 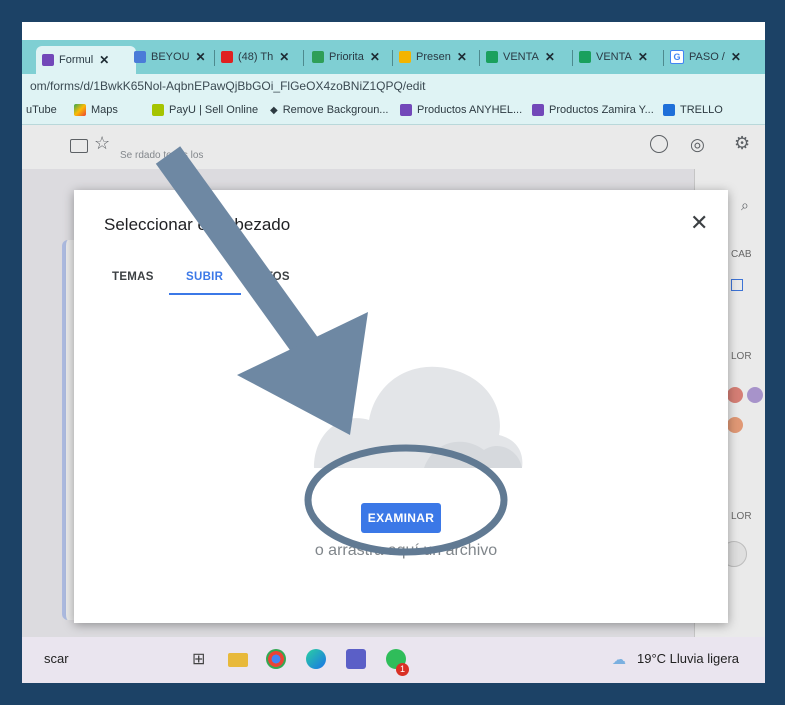 I want to click on weather-status: 19°C Lluvia ligera, so click(x=688, y=658).